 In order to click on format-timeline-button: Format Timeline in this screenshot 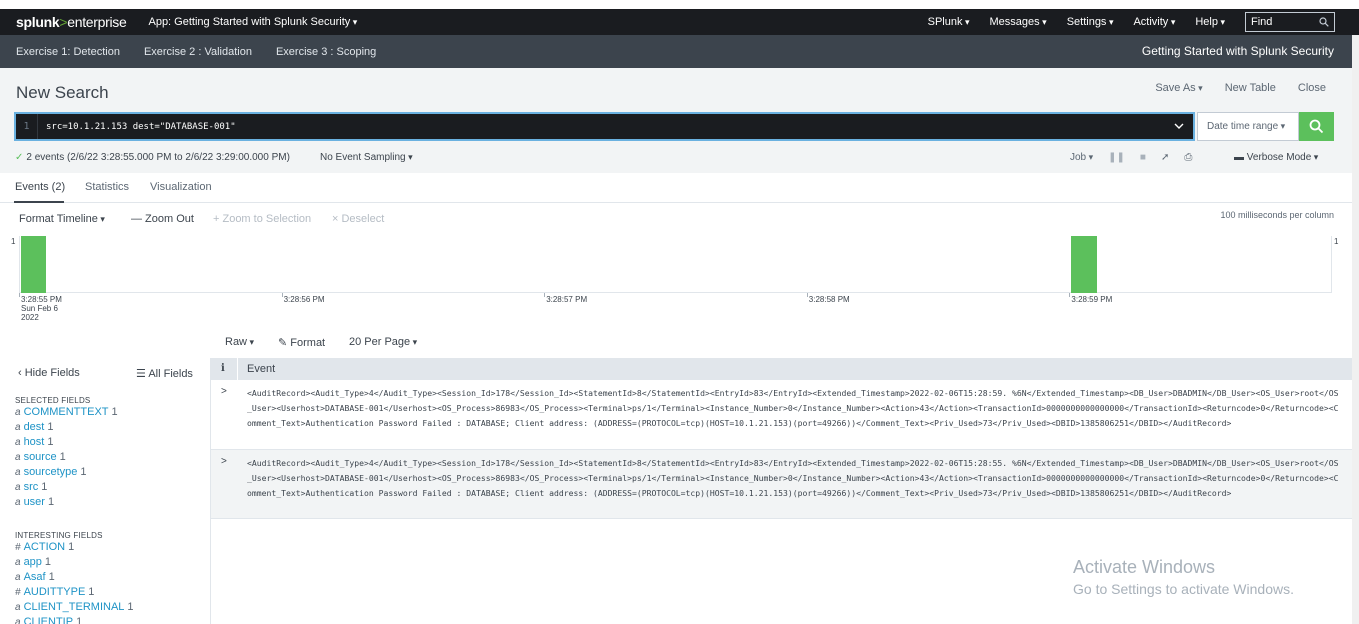, I will do `click(62, 219)`.